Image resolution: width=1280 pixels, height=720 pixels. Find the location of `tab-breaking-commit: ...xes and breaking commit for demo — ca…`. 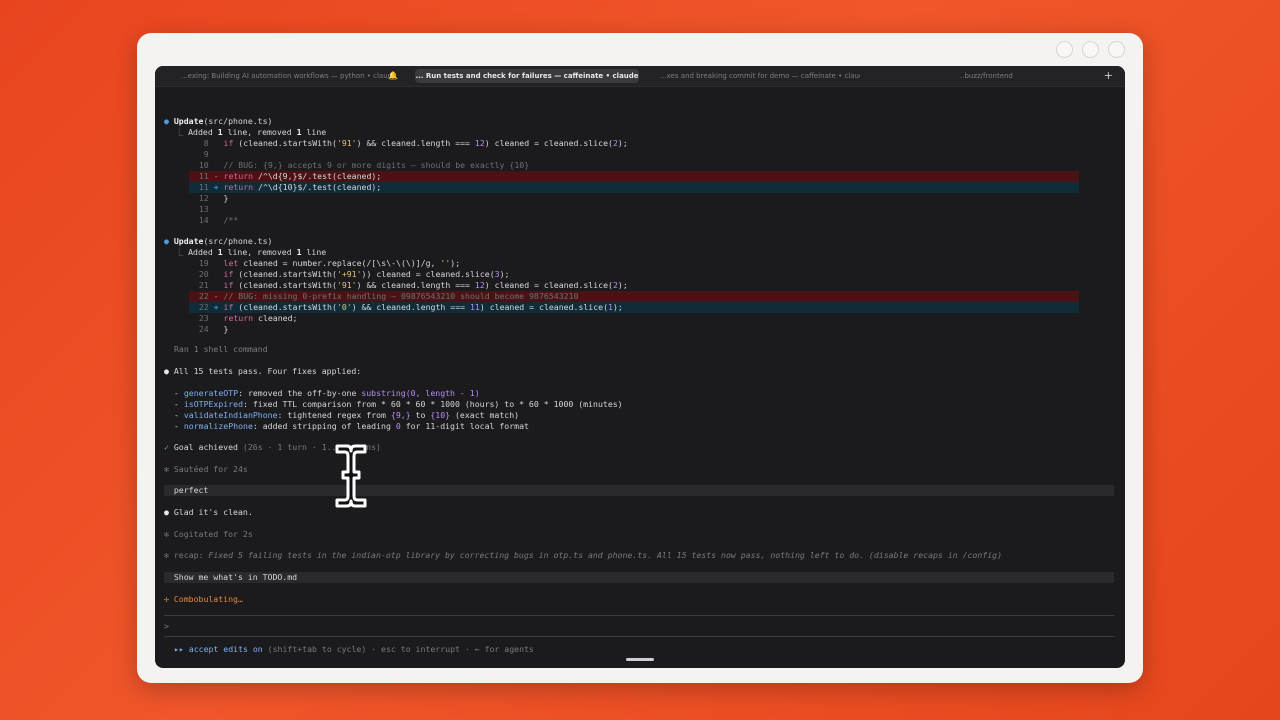

tab-breaking-commit: ...xes and breaking commit for demo — ca… is located at coordinates (760, 76).